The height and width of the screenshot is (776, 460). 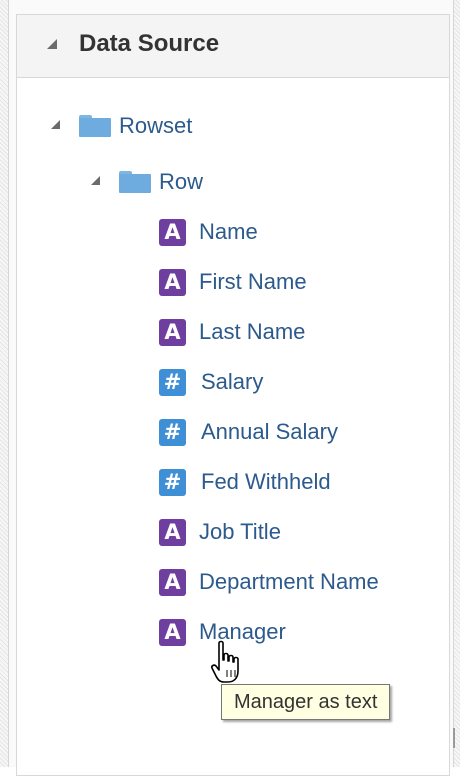 What do you see at coordinates (149, 43) in the screenshot?
I see `panel-title: Data Source` at bounding box center [149, 43].